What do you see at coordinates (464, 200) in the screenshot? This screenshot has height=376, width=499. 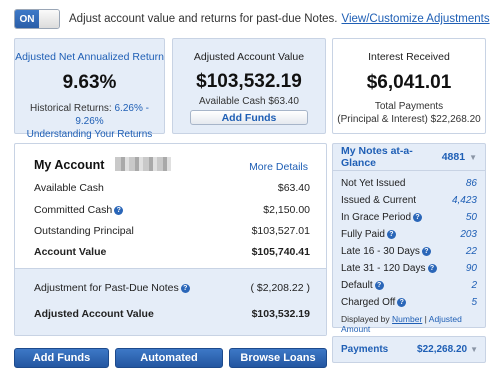 I see `note-value: 4,423` at bounding box center [464, 200].